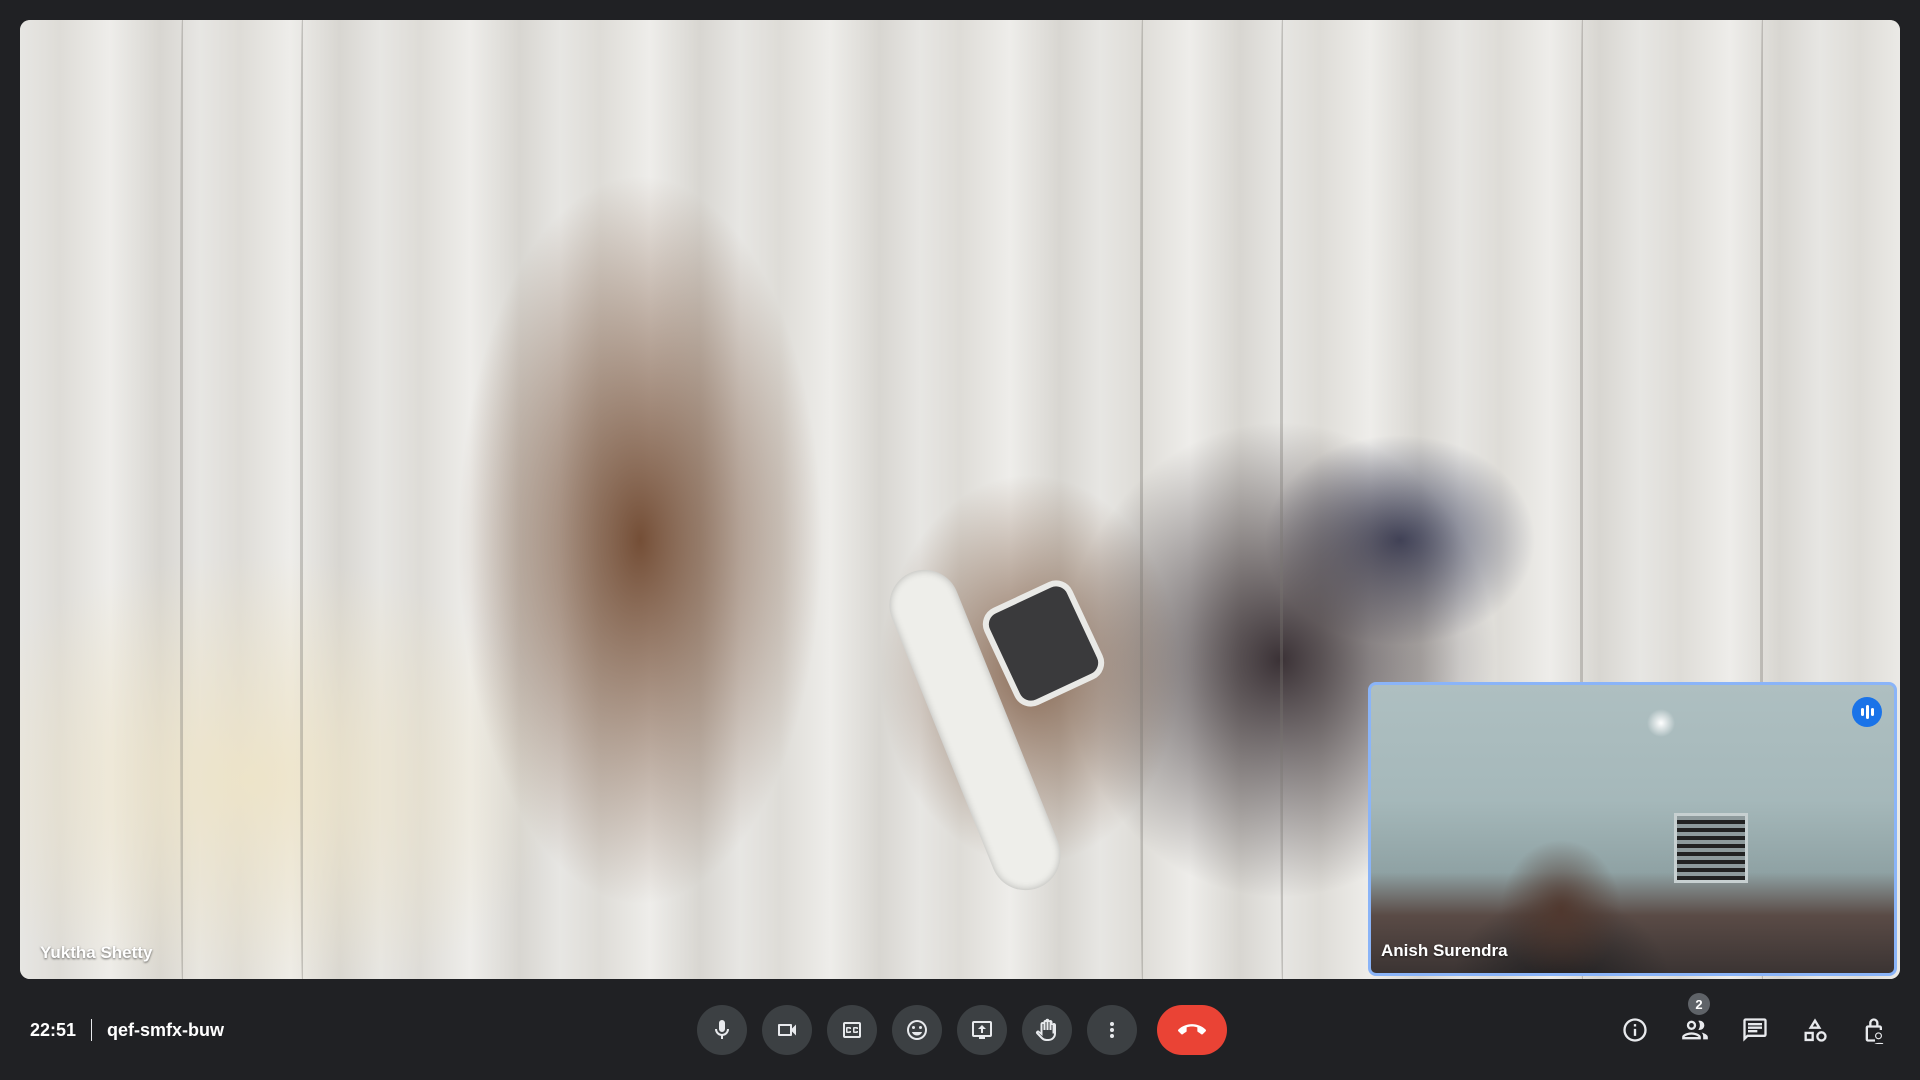  I want to click on chat-button, so click(1755, 1030).